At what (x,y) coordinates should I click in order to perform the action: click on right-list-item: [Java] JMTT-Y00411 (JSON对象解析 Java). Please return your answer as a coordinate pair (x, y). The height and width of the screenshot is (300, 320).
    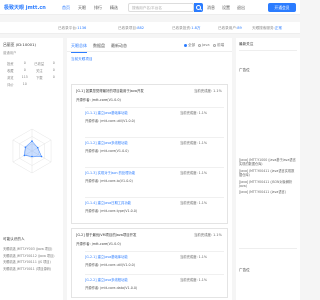
    Looking at the image, I should click on (268, 184).